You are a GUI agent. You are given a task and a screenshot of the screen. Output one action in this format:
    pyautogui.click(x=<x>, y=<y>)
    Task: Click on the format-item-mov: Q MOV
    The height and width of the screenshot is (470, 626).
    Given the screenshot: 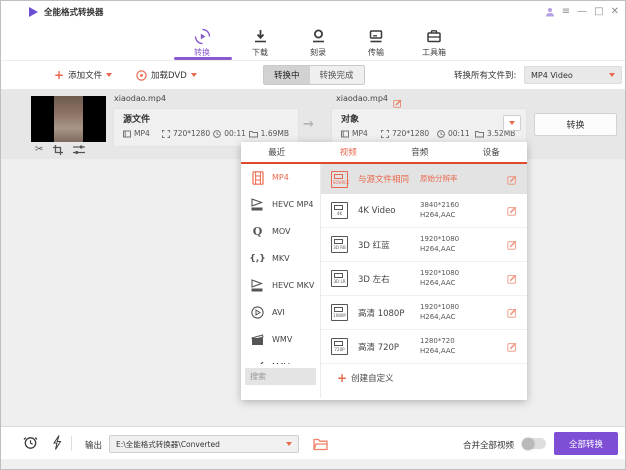 What is the action you would take?
    pyautogui.click(x=280, y=231)
    